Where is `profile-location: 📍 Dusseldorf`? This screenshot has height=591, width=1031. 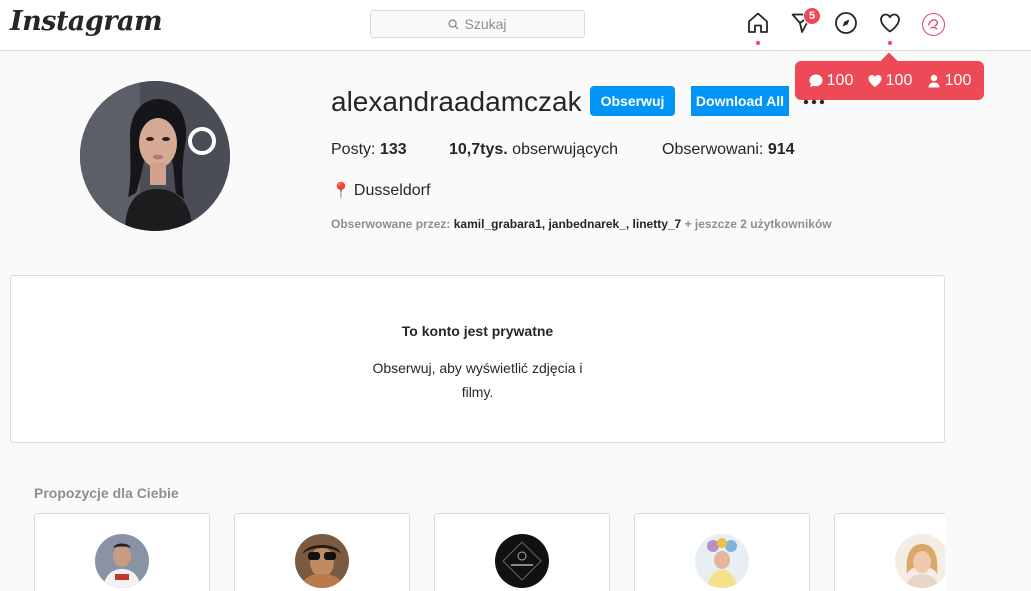 profile-location: 📍 Dusseldorf is located at coordinates (380, 191).